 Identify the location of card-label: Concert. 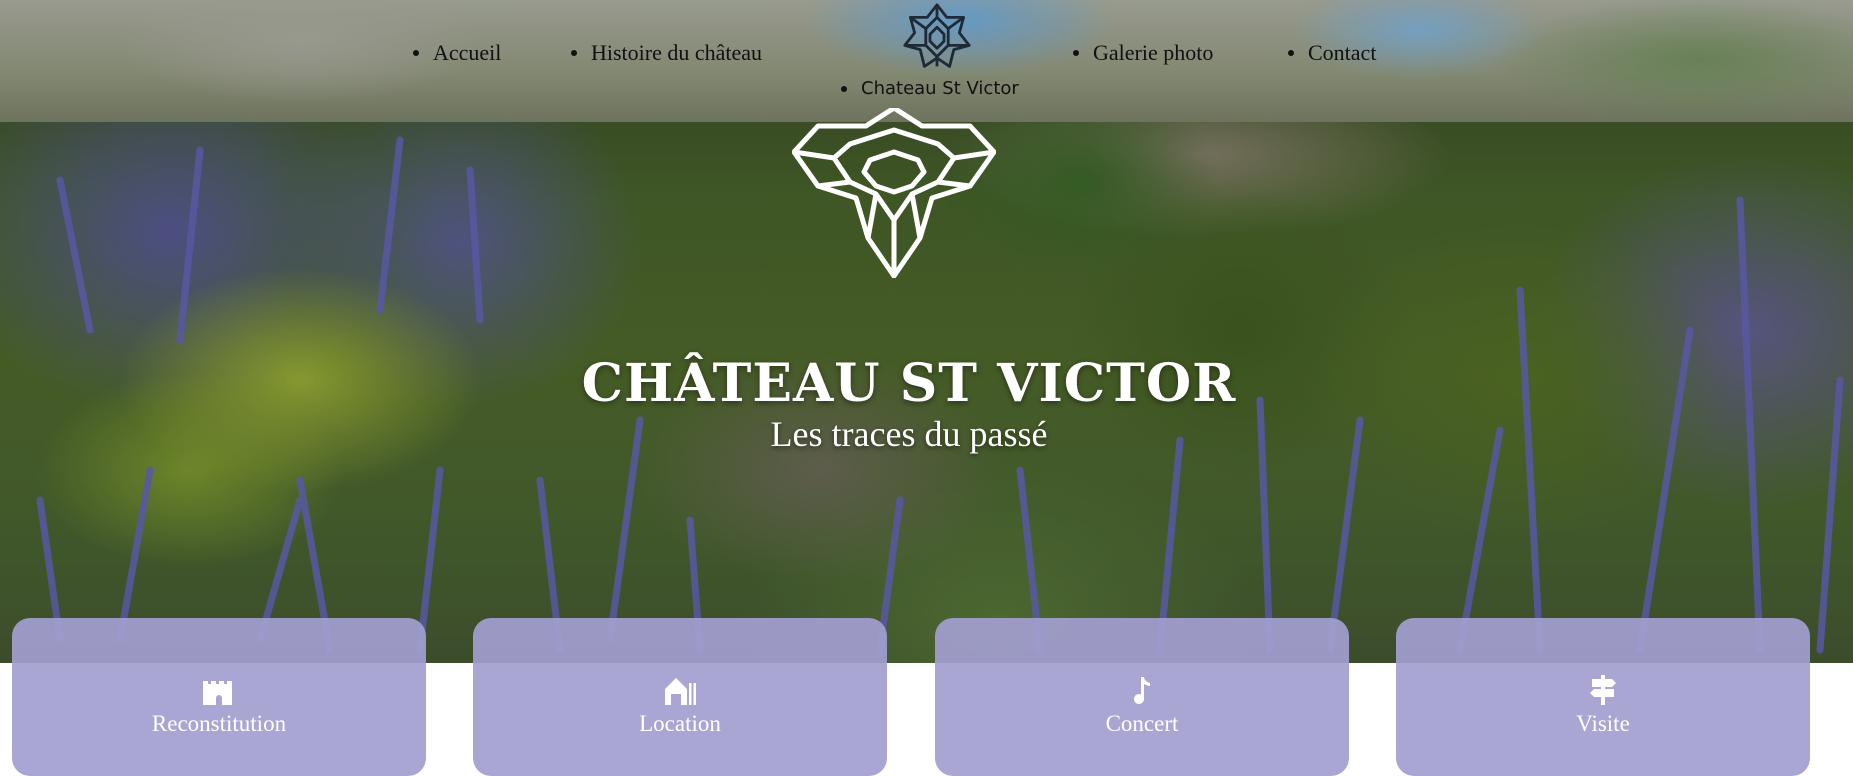
(1142, 723).